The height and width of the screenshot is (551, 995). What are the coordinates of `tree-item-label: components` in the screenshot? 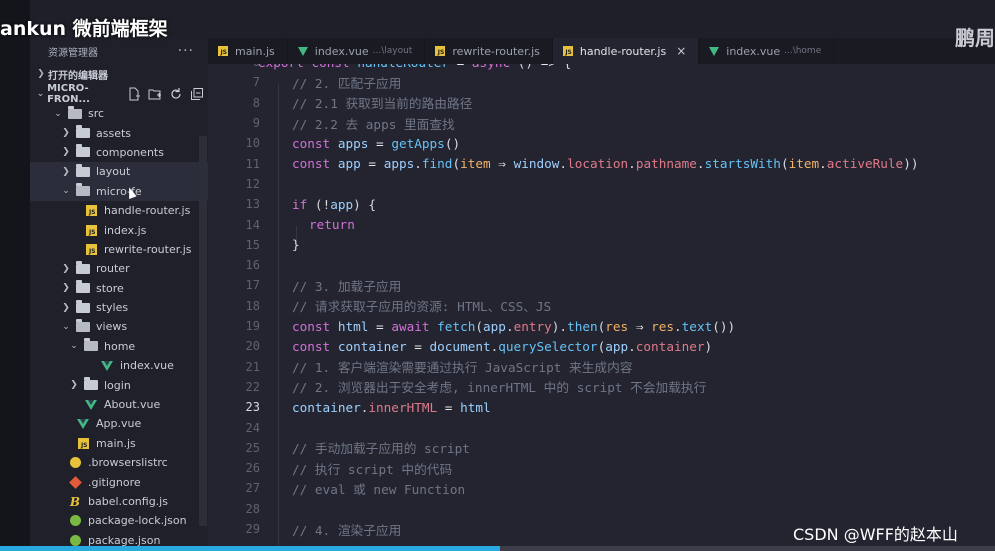 It's located at (130, 152).